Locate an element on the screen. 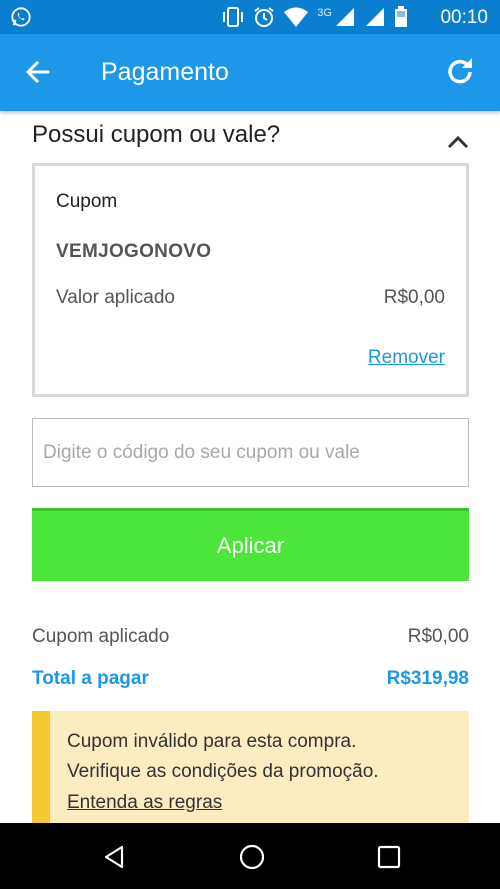 Image resolution: width=500 pixels, height=889 pixels. apply-button: Aplicar is located at coordinates (250, 544).